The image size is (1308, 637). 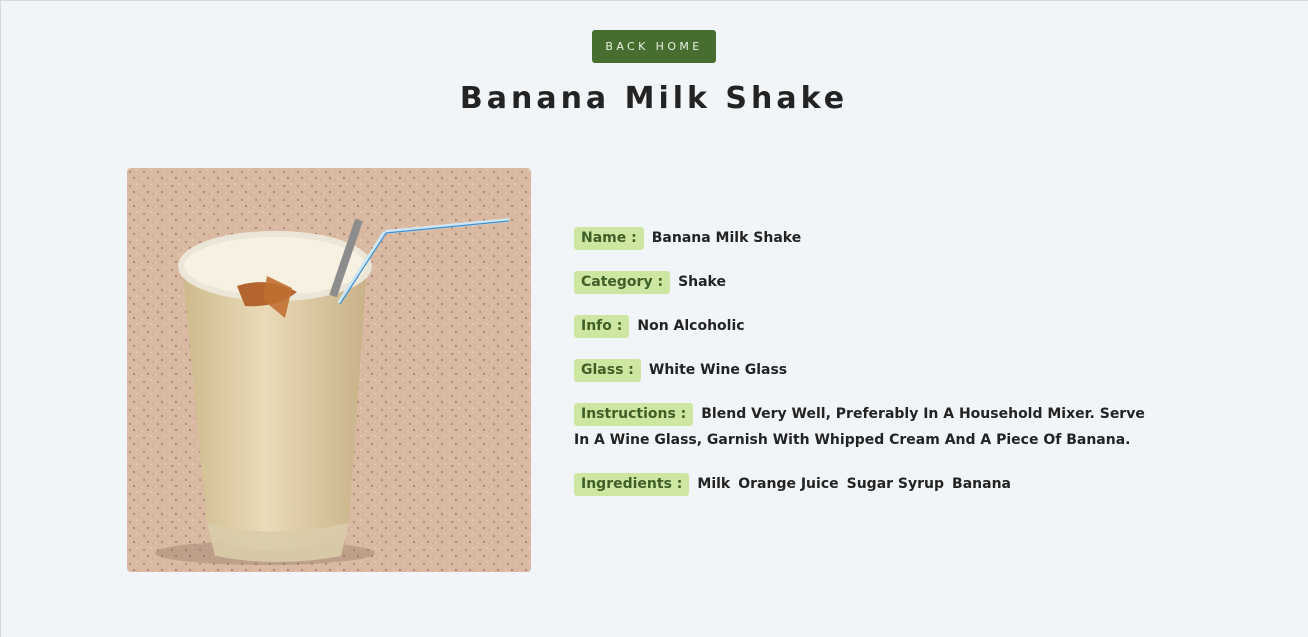 I want to click on info-value: Non Alcoholic, so click(x=691, y=326).